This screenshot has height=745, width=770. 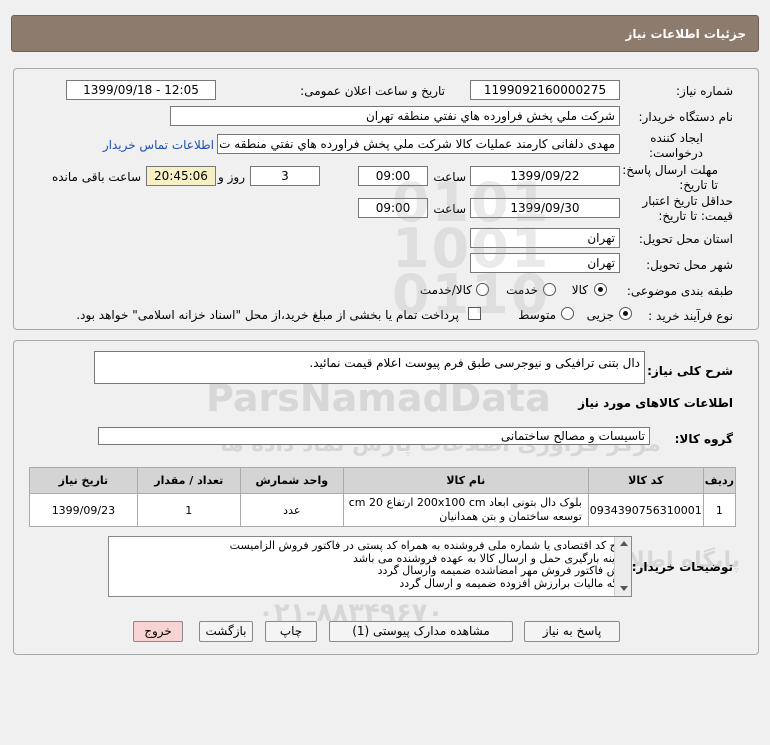 What do you see at coordinates (686, 117) in the screenshot?
I see `buyer-org-label: نام دستگاه خریدار:` at bounding box center [686, 117].